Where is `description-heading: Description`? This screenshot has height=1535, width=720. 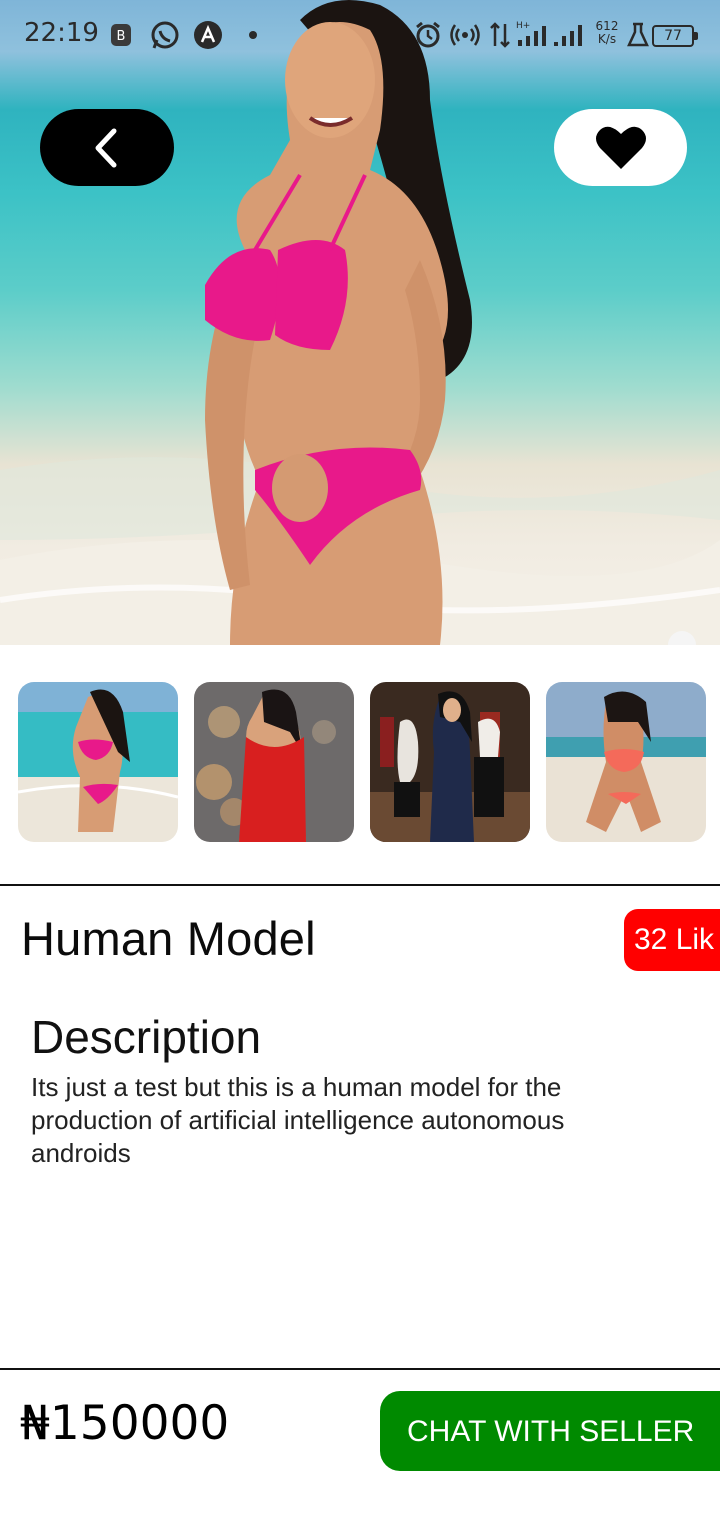 description-heading: Description is located at coordinates (146, 1037).